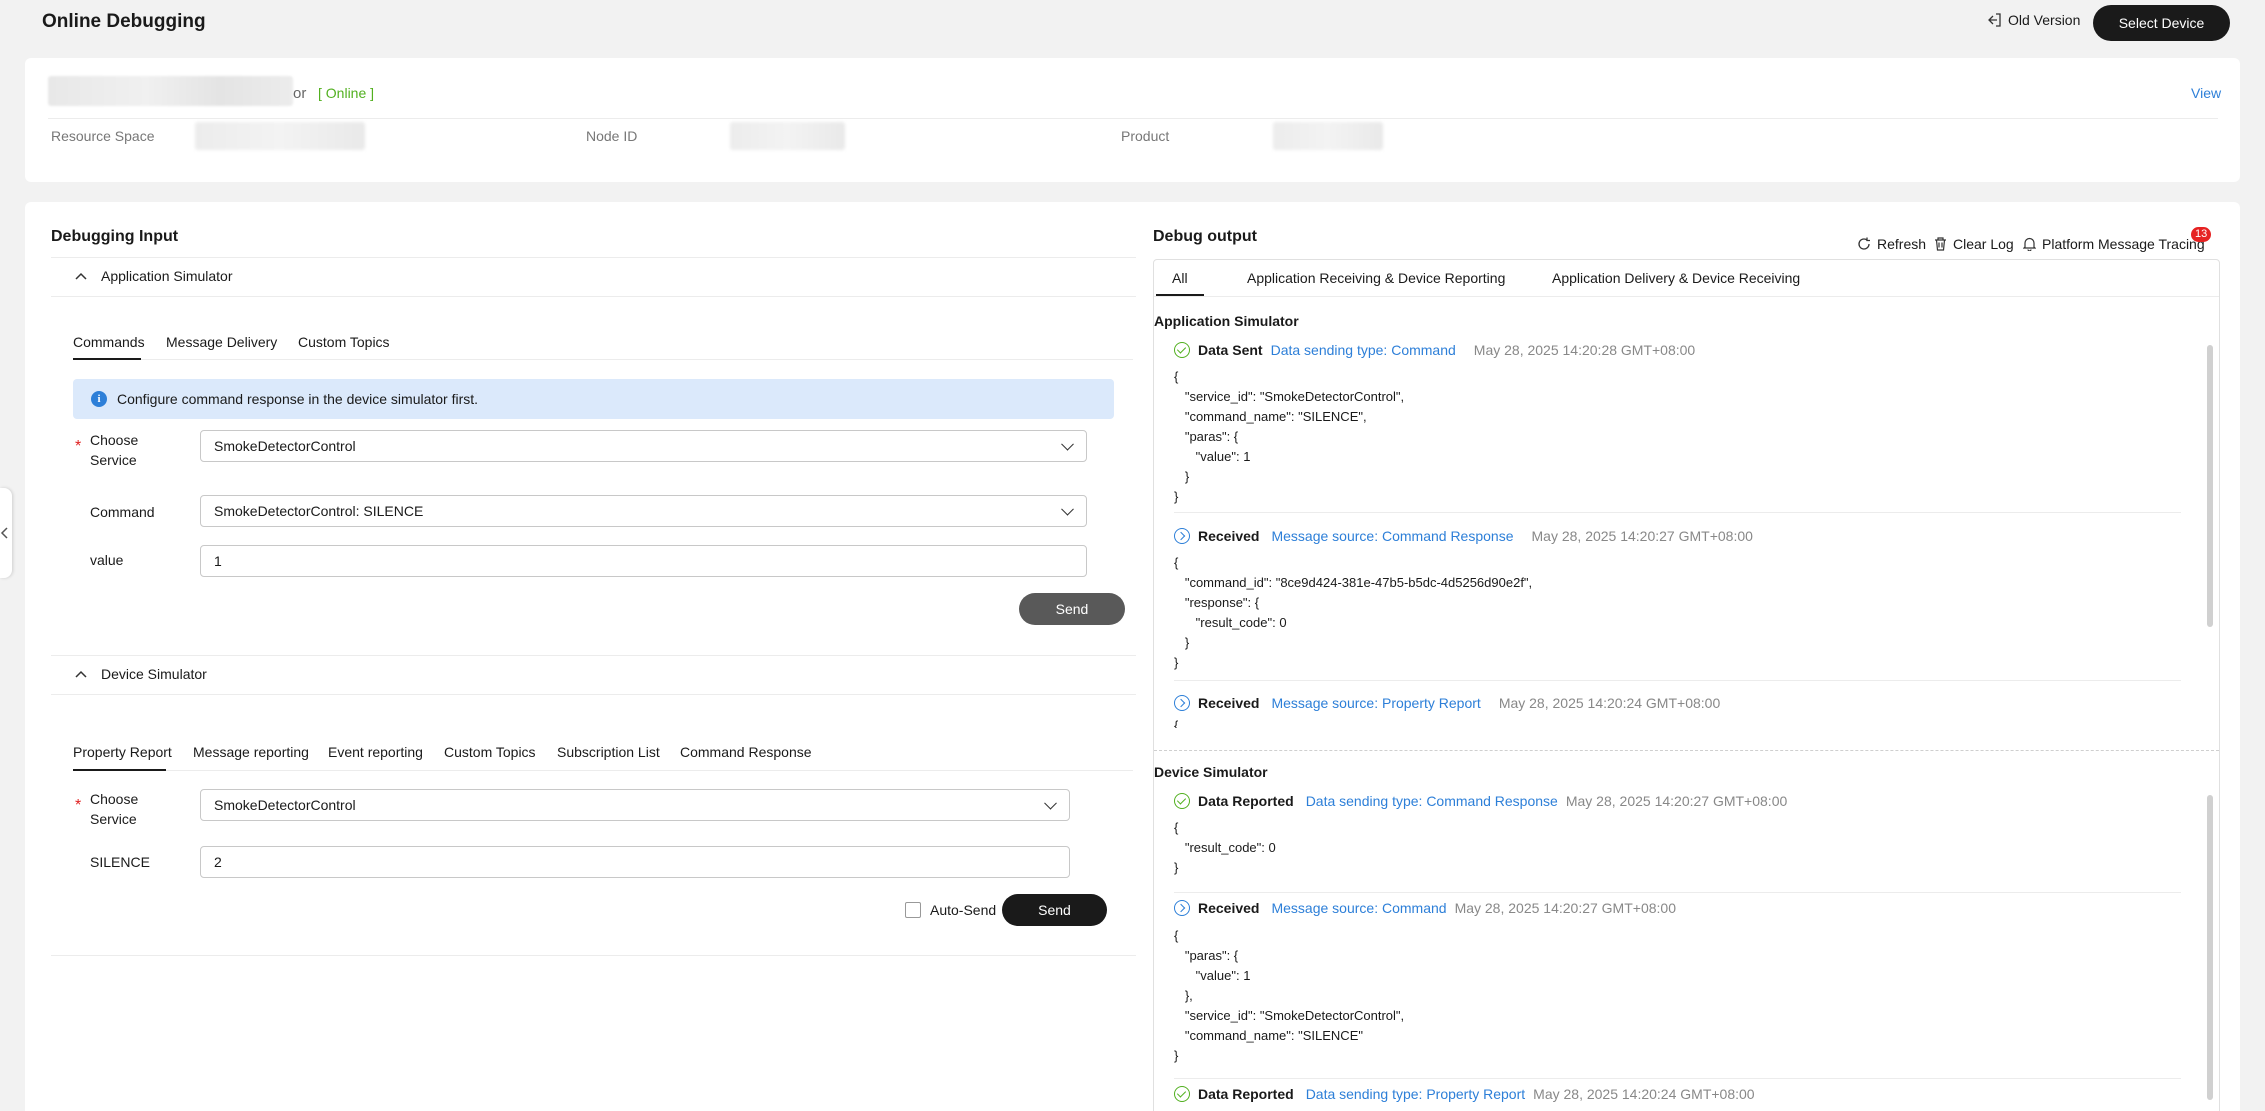 The image size is (2265, 1111). Describe the element at coordinates (1328, 136) in the screenshot. I see `product-value-redacted` at that location.